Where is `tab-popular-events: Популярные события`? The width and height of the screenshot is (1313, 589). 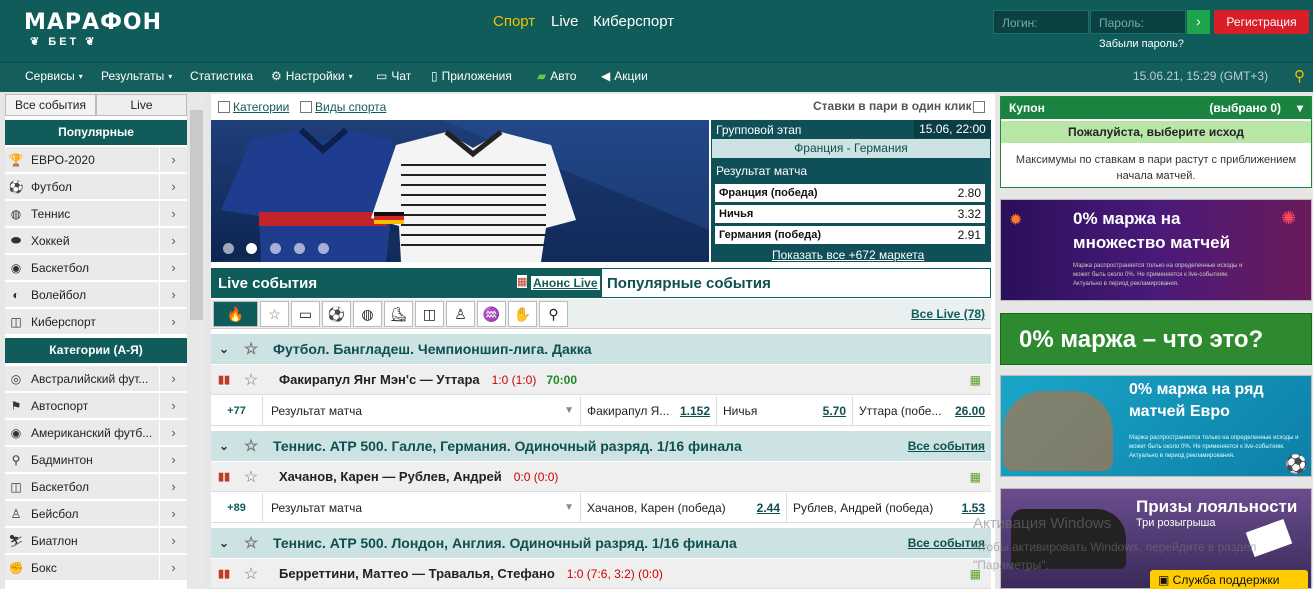
tab-popular-events: Популярные события is located at coordinates (689, 283).